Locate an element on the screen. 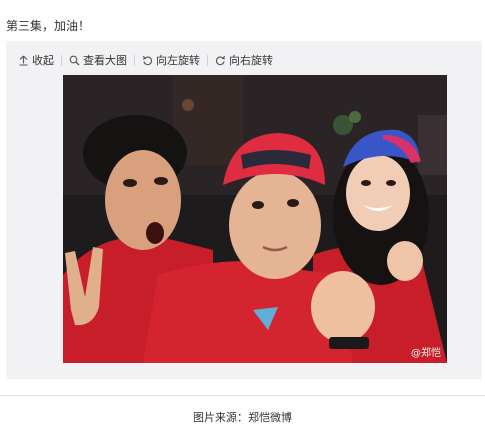  rotate-right-button: 向右旋转 is located at coordinates (244, 60).